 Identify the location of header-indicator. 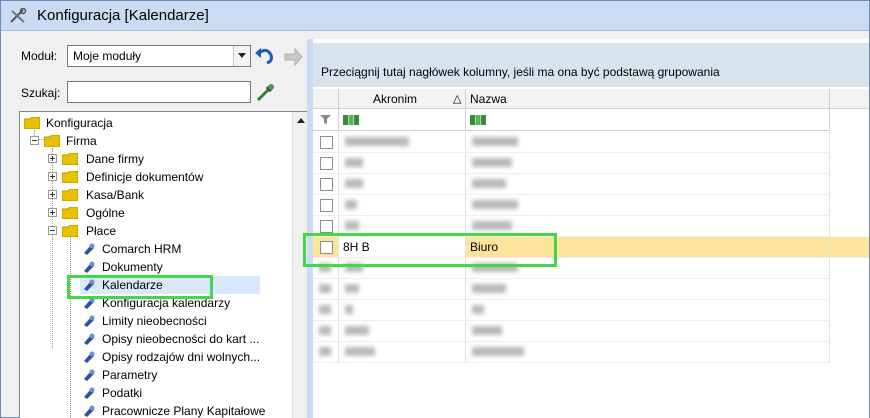
(326, 99).